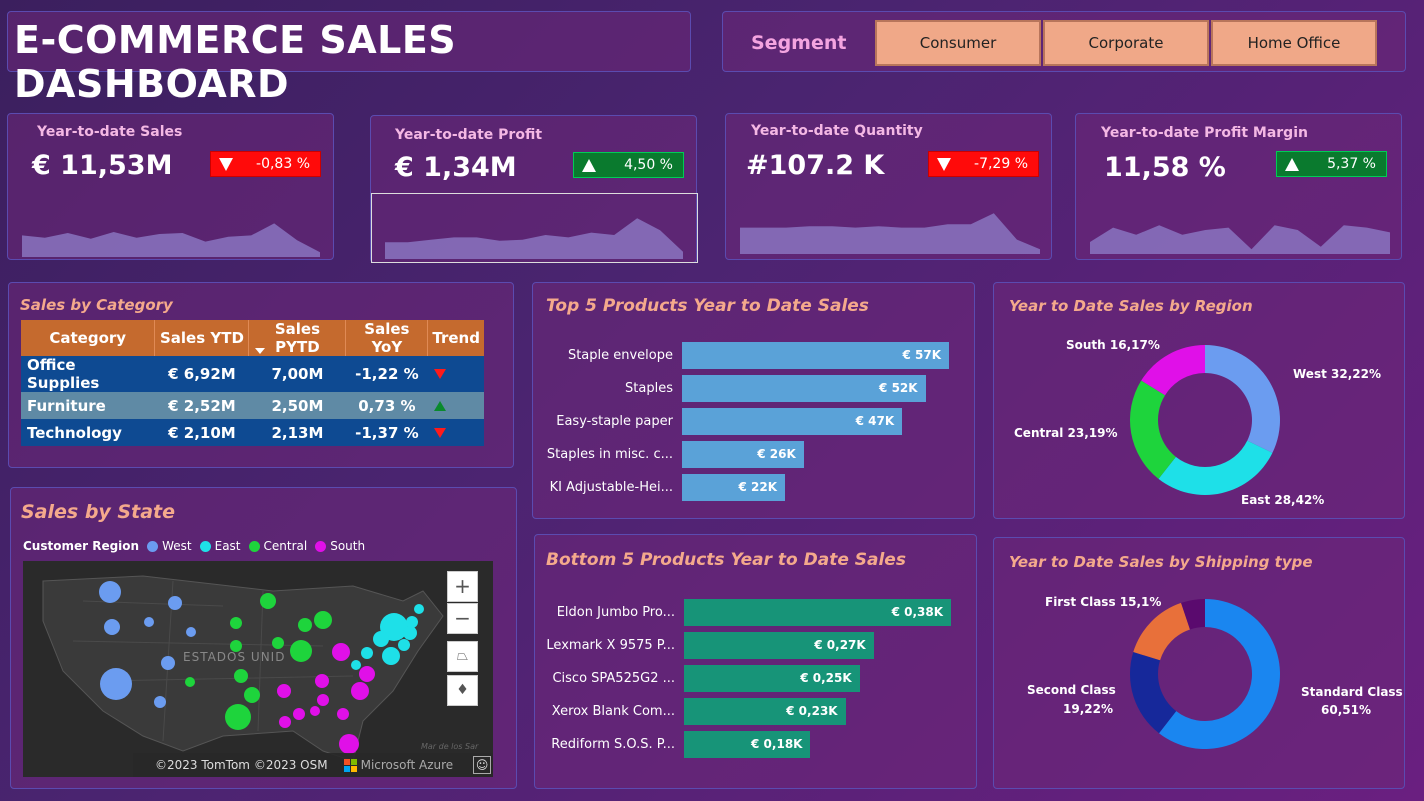  What do you see at coordinates (888, 186) in the screenshot?
I see `kpi-card-quantity: Year-to-date Quantity #107.2 K -7,29 %` at bounding box center [888, 186].